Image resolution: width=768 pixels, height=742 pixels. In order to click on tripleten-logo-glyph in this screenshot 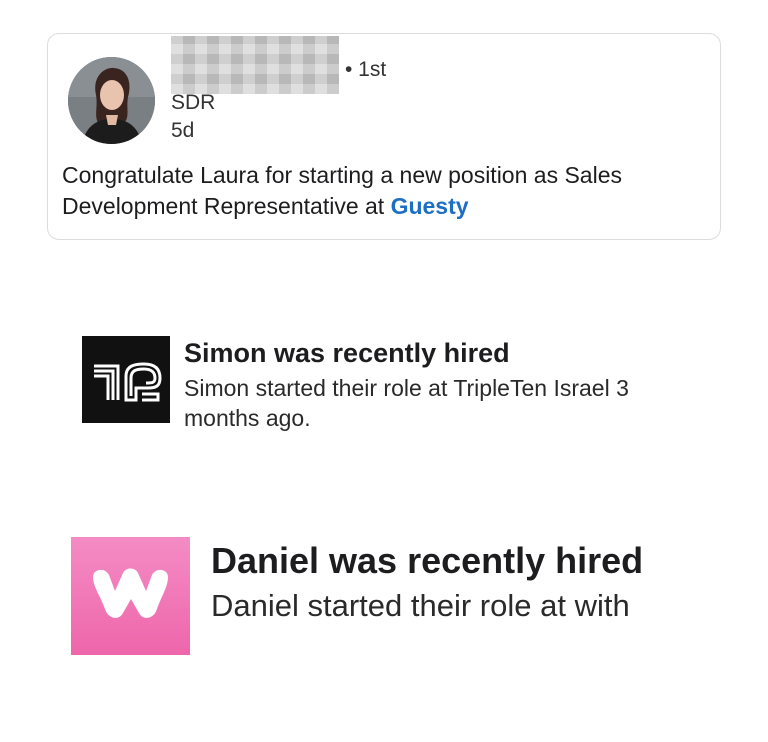, I will do `click(128, 382)`.